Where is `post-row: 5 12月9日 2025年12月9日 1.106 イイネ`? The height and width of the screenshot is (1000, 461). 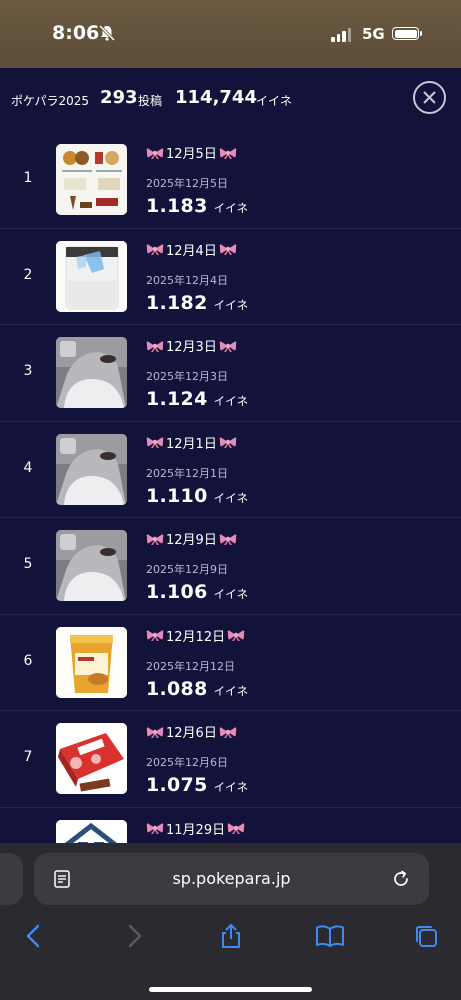 post-row: 5 12月9日 2025年12月9日 1.106 イイネ is located at coordinates (230, 566).